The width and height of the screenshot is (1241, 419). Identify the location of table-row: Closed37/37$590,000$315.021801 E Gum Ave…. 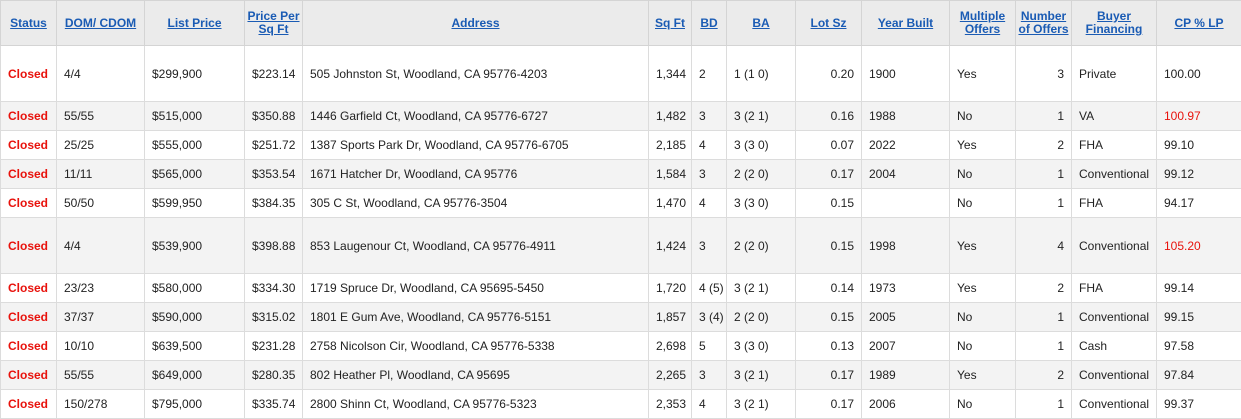
(621, 317).